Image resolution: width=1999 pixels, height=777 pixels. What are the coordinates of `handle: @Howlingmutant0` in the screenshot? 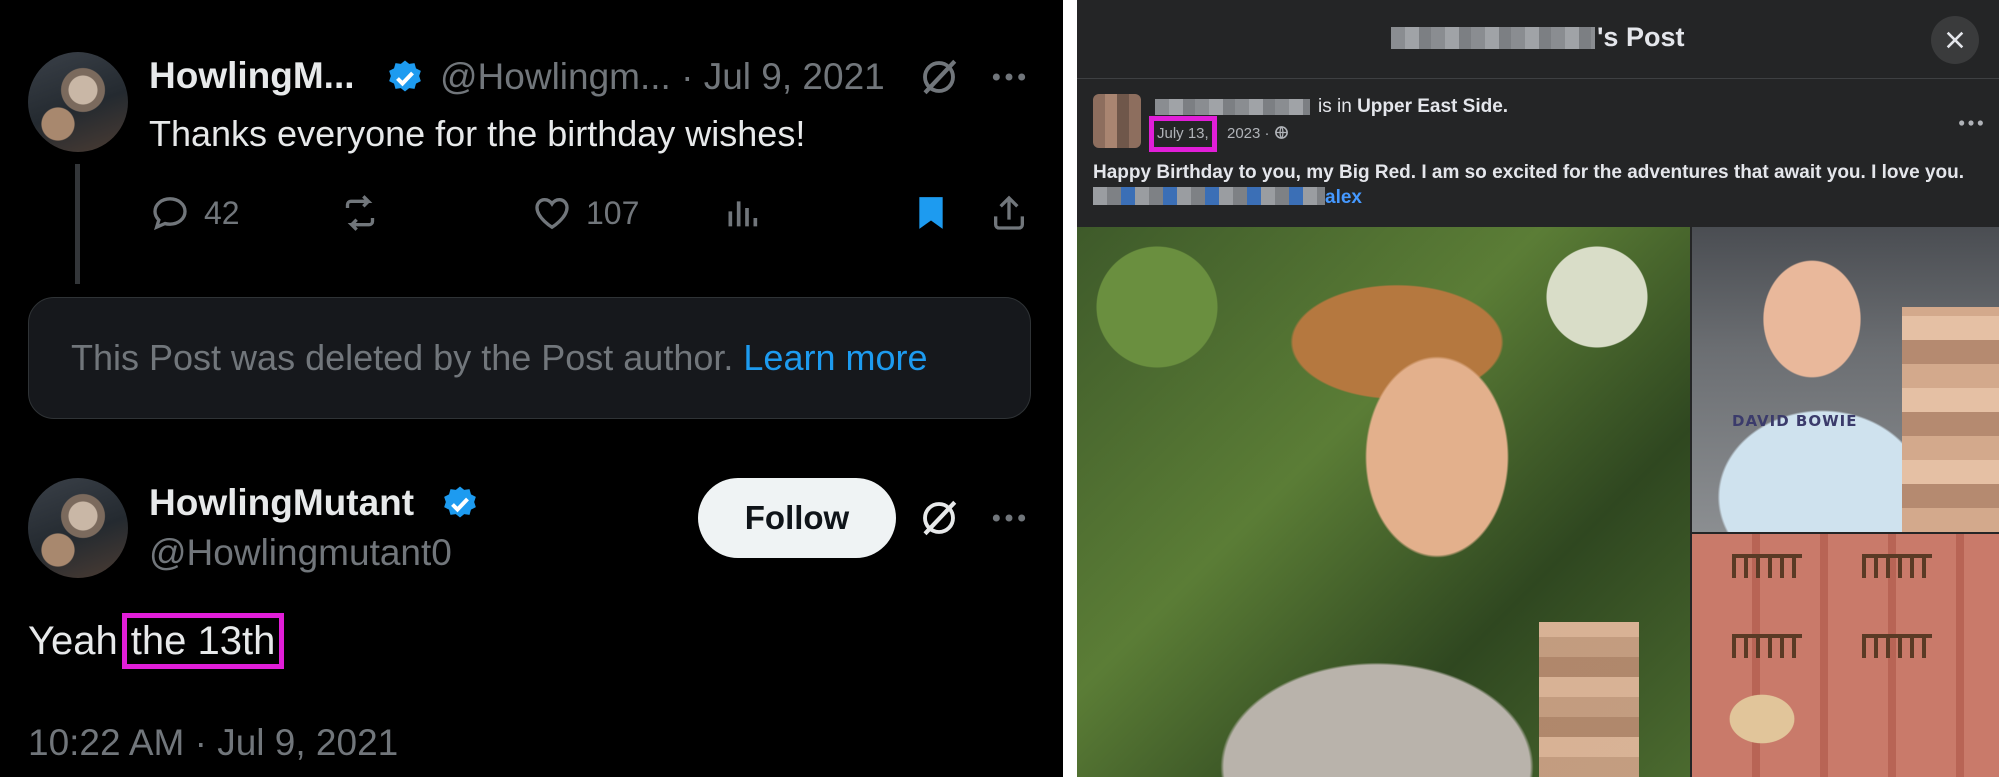 It's located at (300, 553).